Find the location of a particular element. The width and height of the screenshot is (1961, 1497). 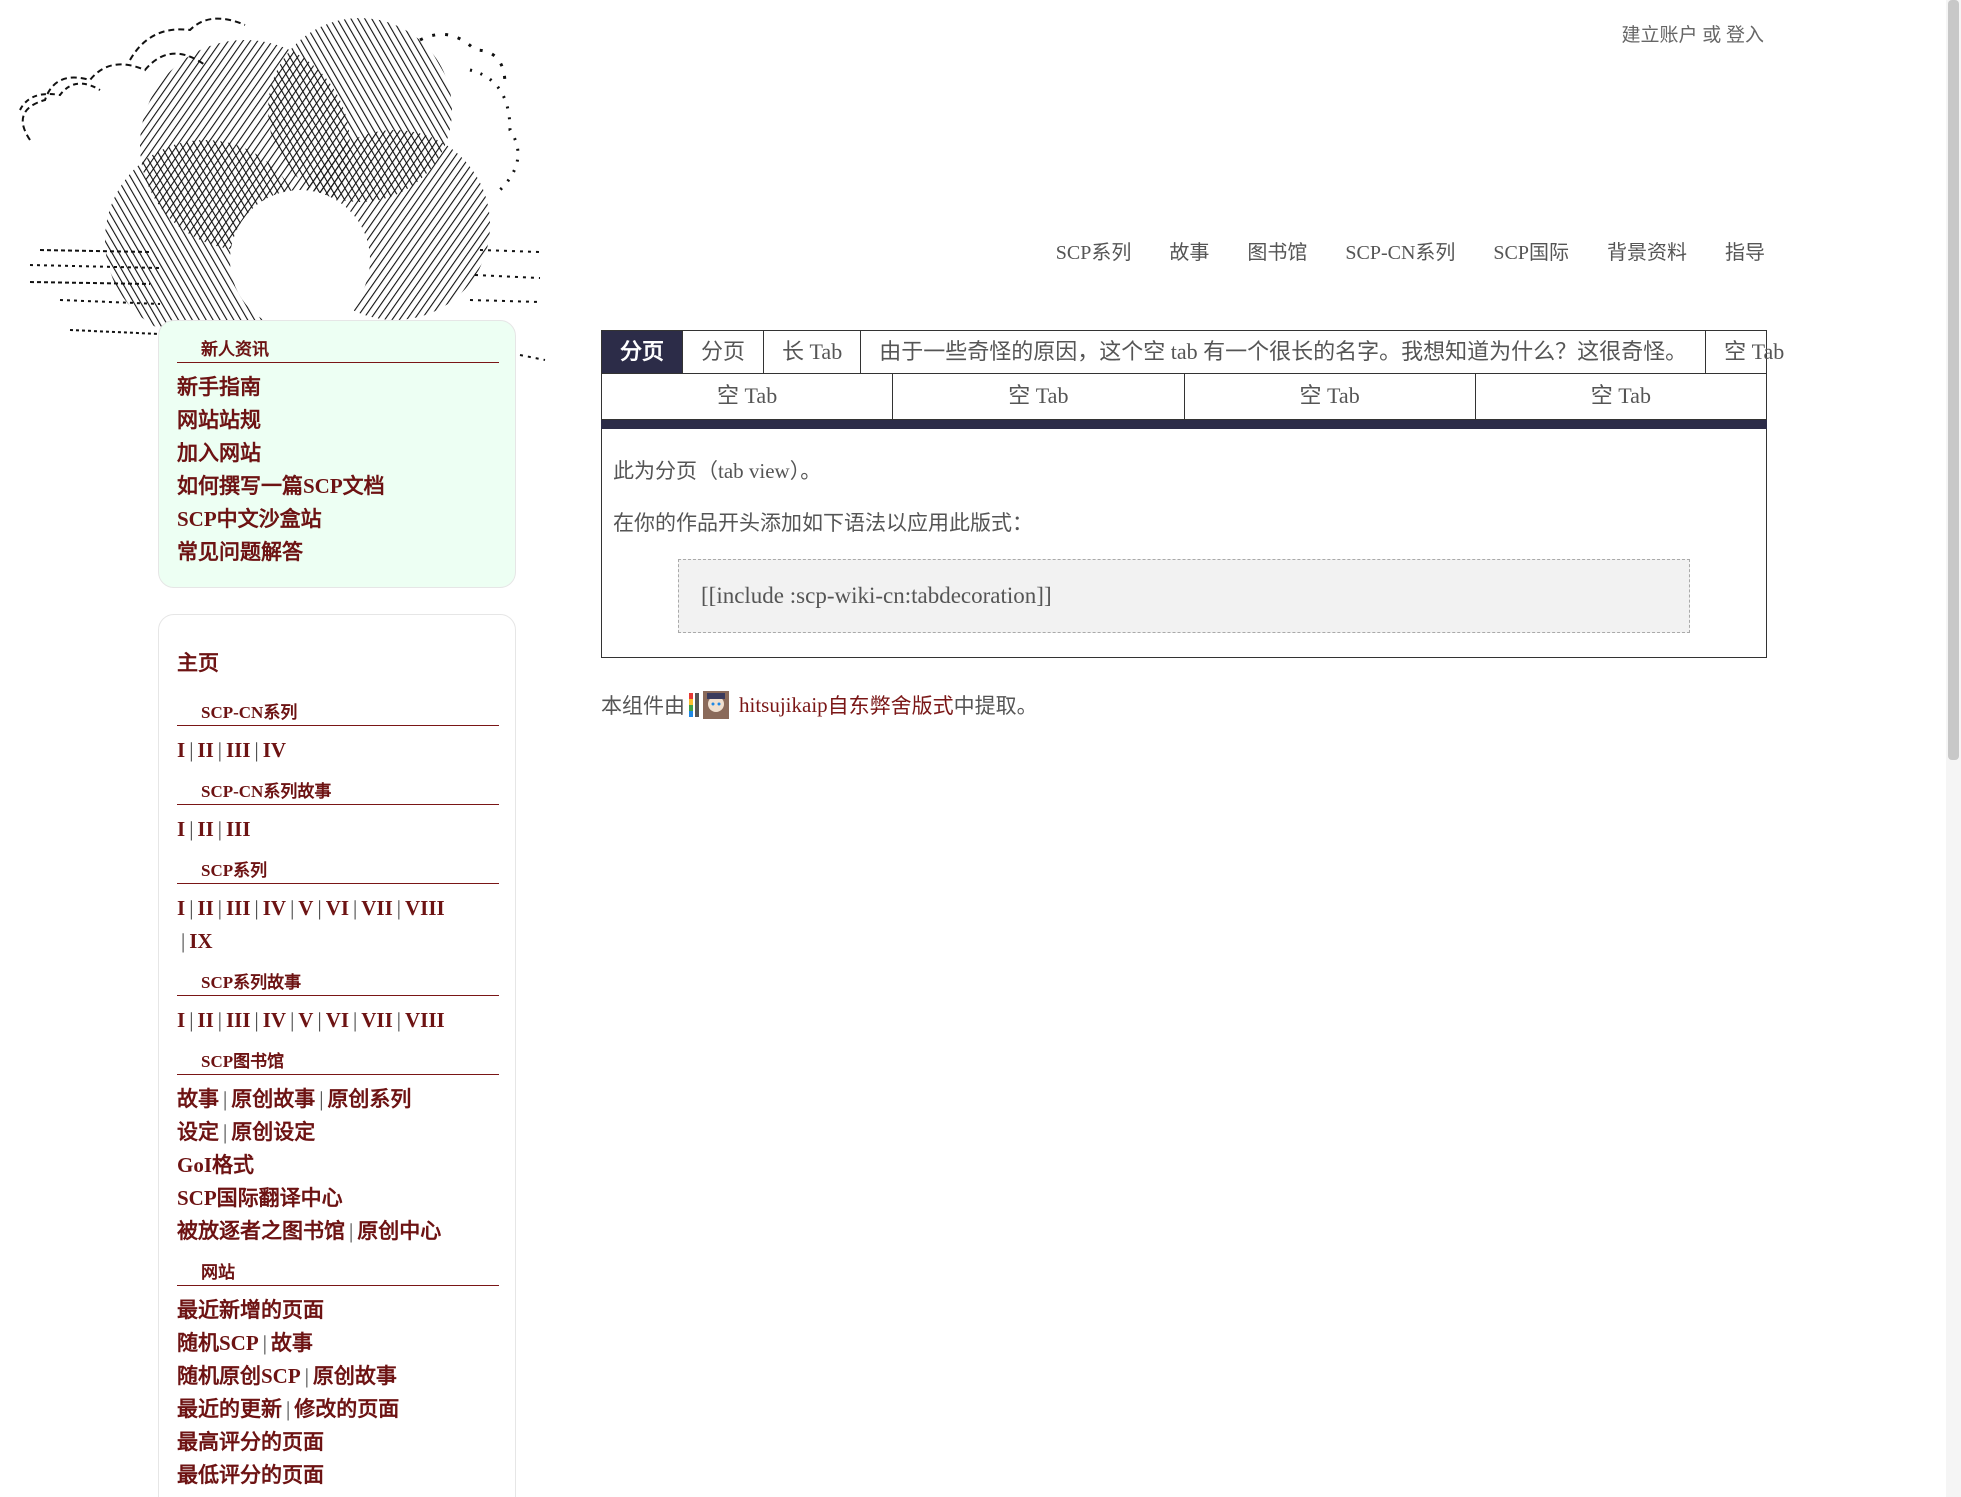

site-row: 随机SCP | 故事 is located at coordinates (245, 1343).